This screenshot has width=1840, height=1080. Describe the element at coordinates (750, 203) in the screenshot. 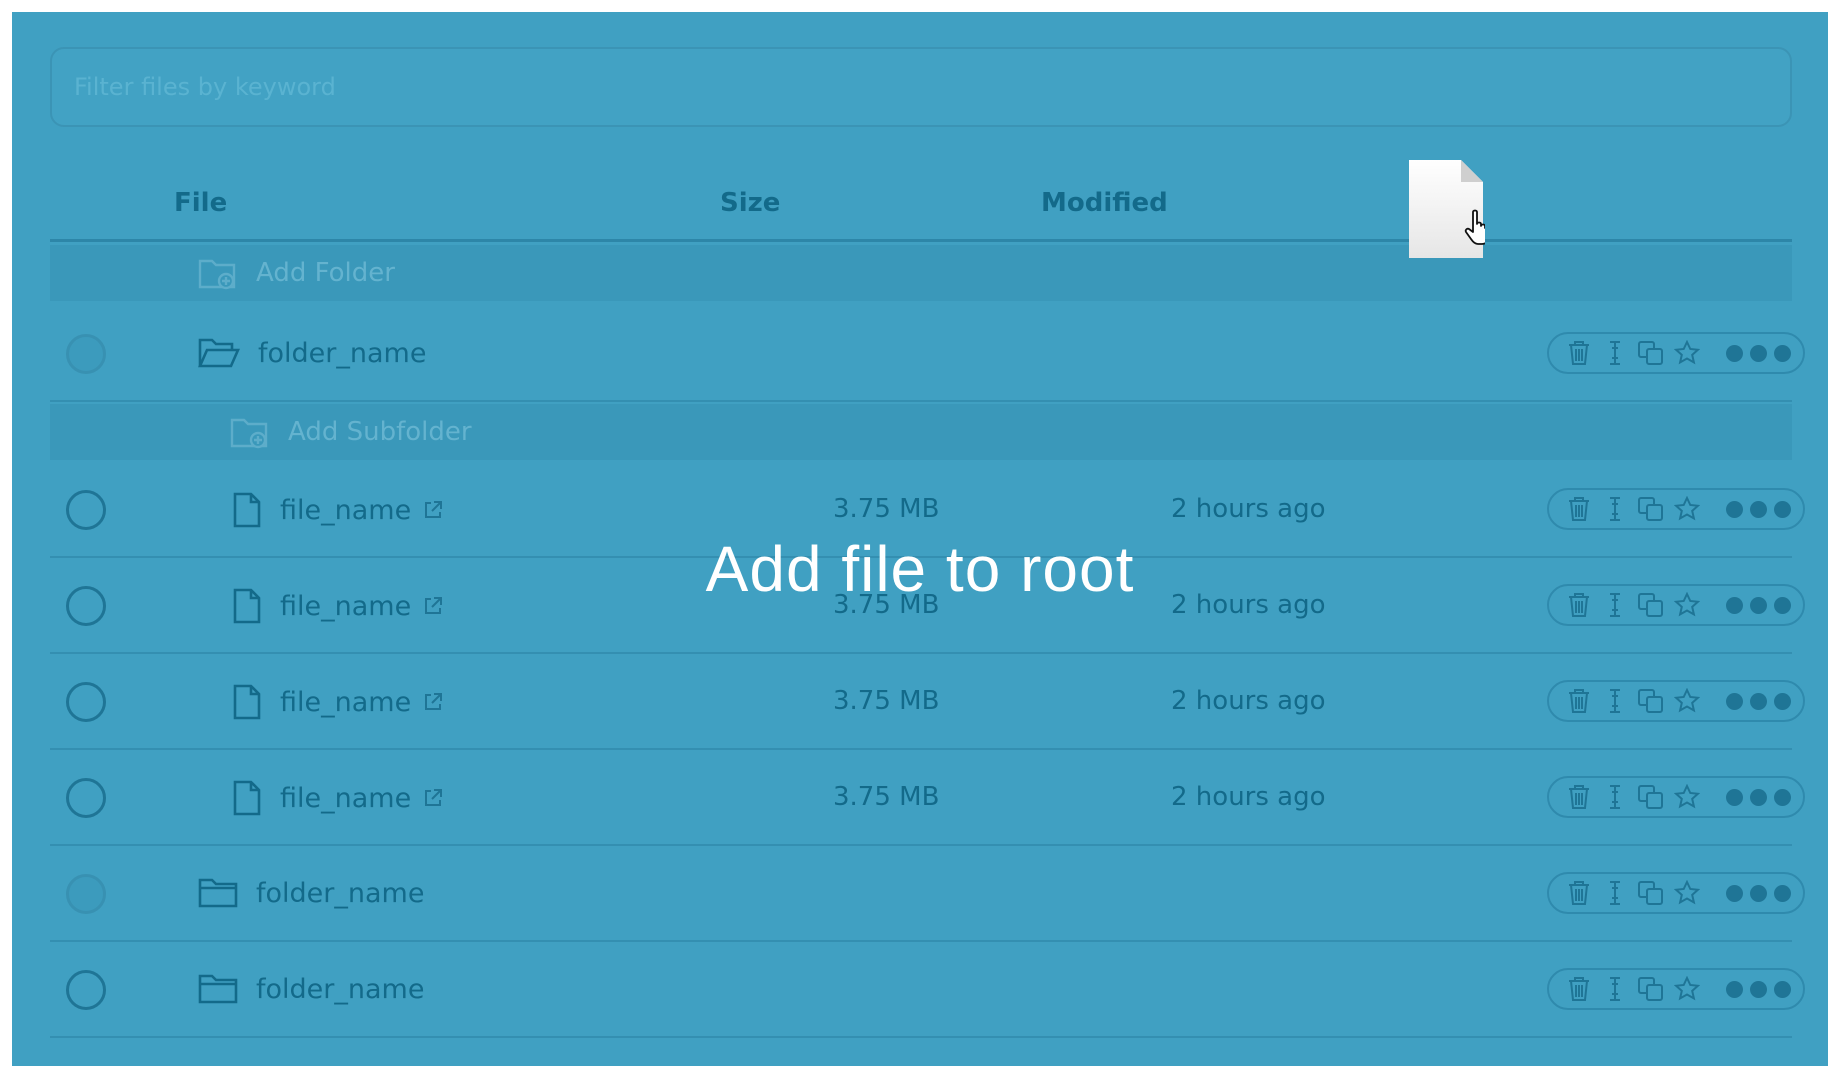

I see `column-size: Size` at that location.